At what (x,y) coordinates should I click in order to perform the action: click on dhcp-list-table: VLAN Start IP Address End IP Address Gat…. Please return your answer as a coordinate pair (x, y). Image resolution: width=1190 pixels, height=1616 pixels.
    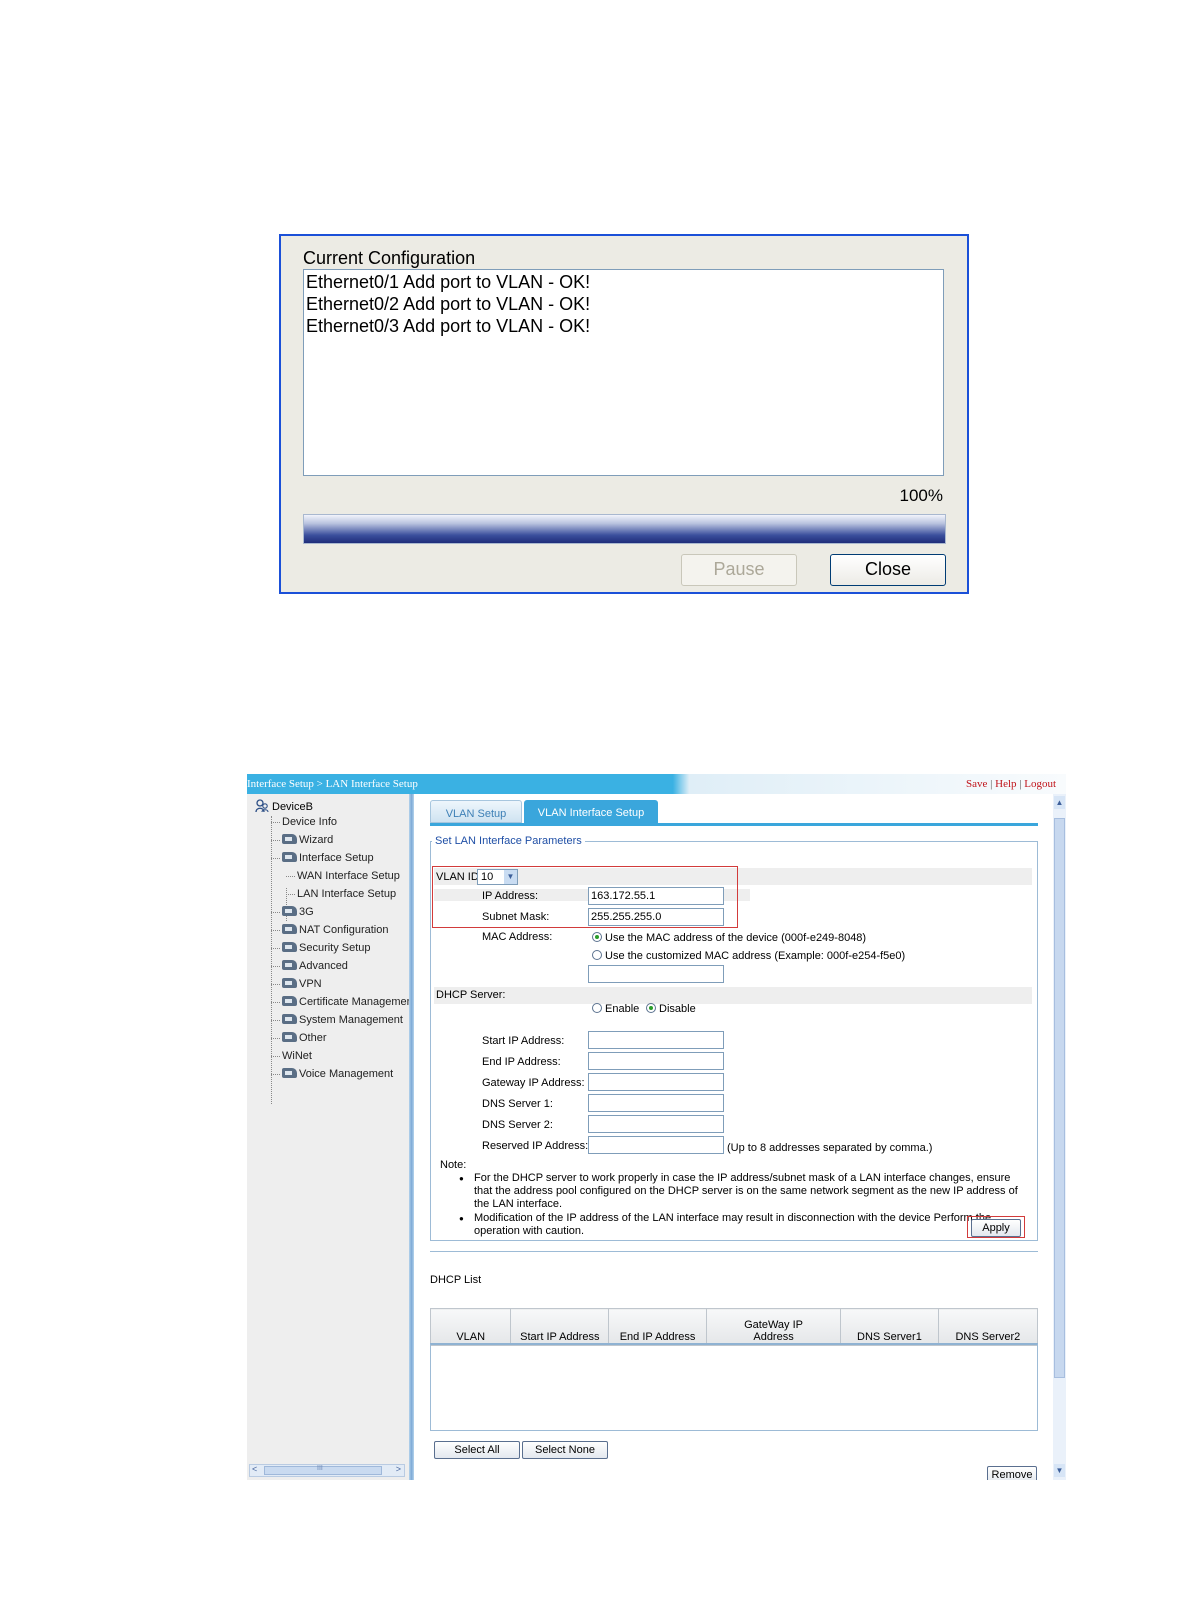
    Looking at the image, I should click on (734, 1327).